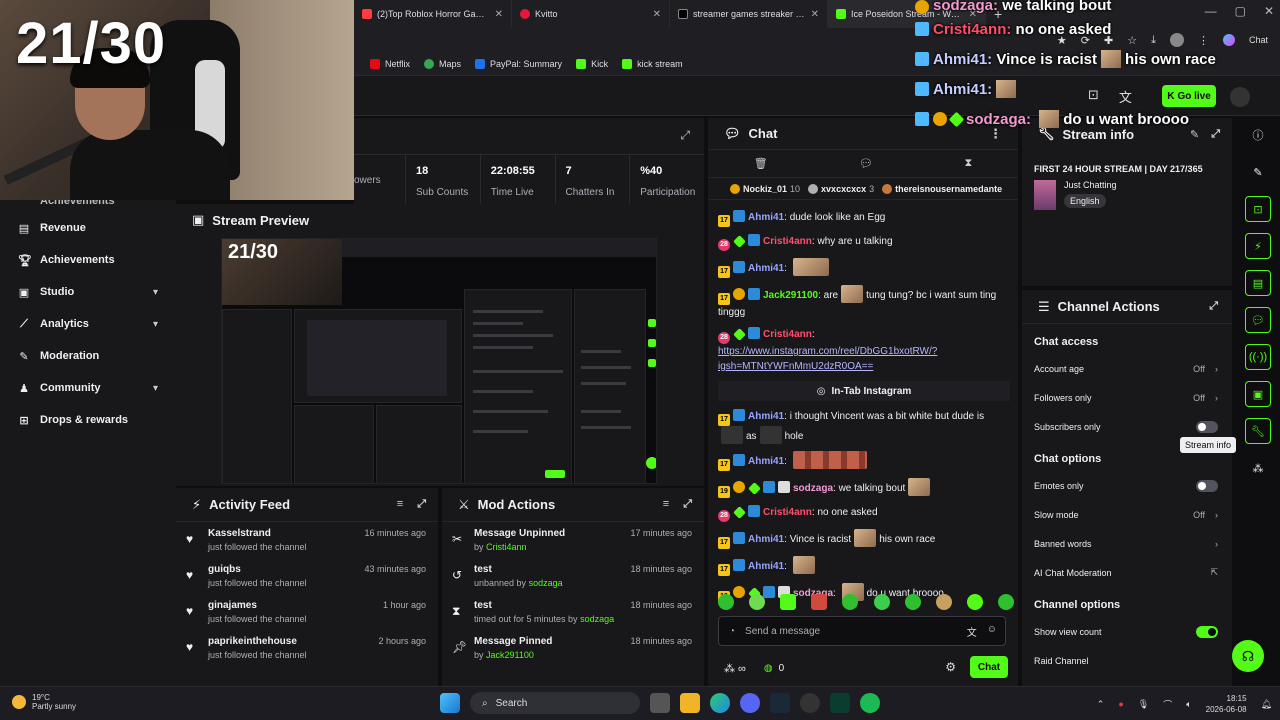  What do you see at coordinates (1226, 704) in the screenshot?
I see `clock: 18:15 2026-06-08` at bounding box center [1226, 704].